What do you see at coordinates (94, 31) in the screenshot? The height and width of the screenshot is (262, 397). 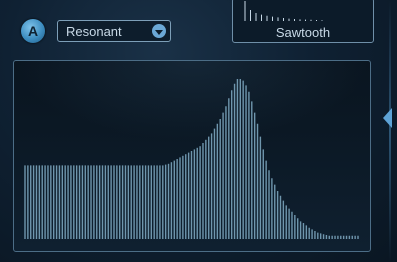 I see `filter-type-label: Resonant` at bounding box center [94, 31].